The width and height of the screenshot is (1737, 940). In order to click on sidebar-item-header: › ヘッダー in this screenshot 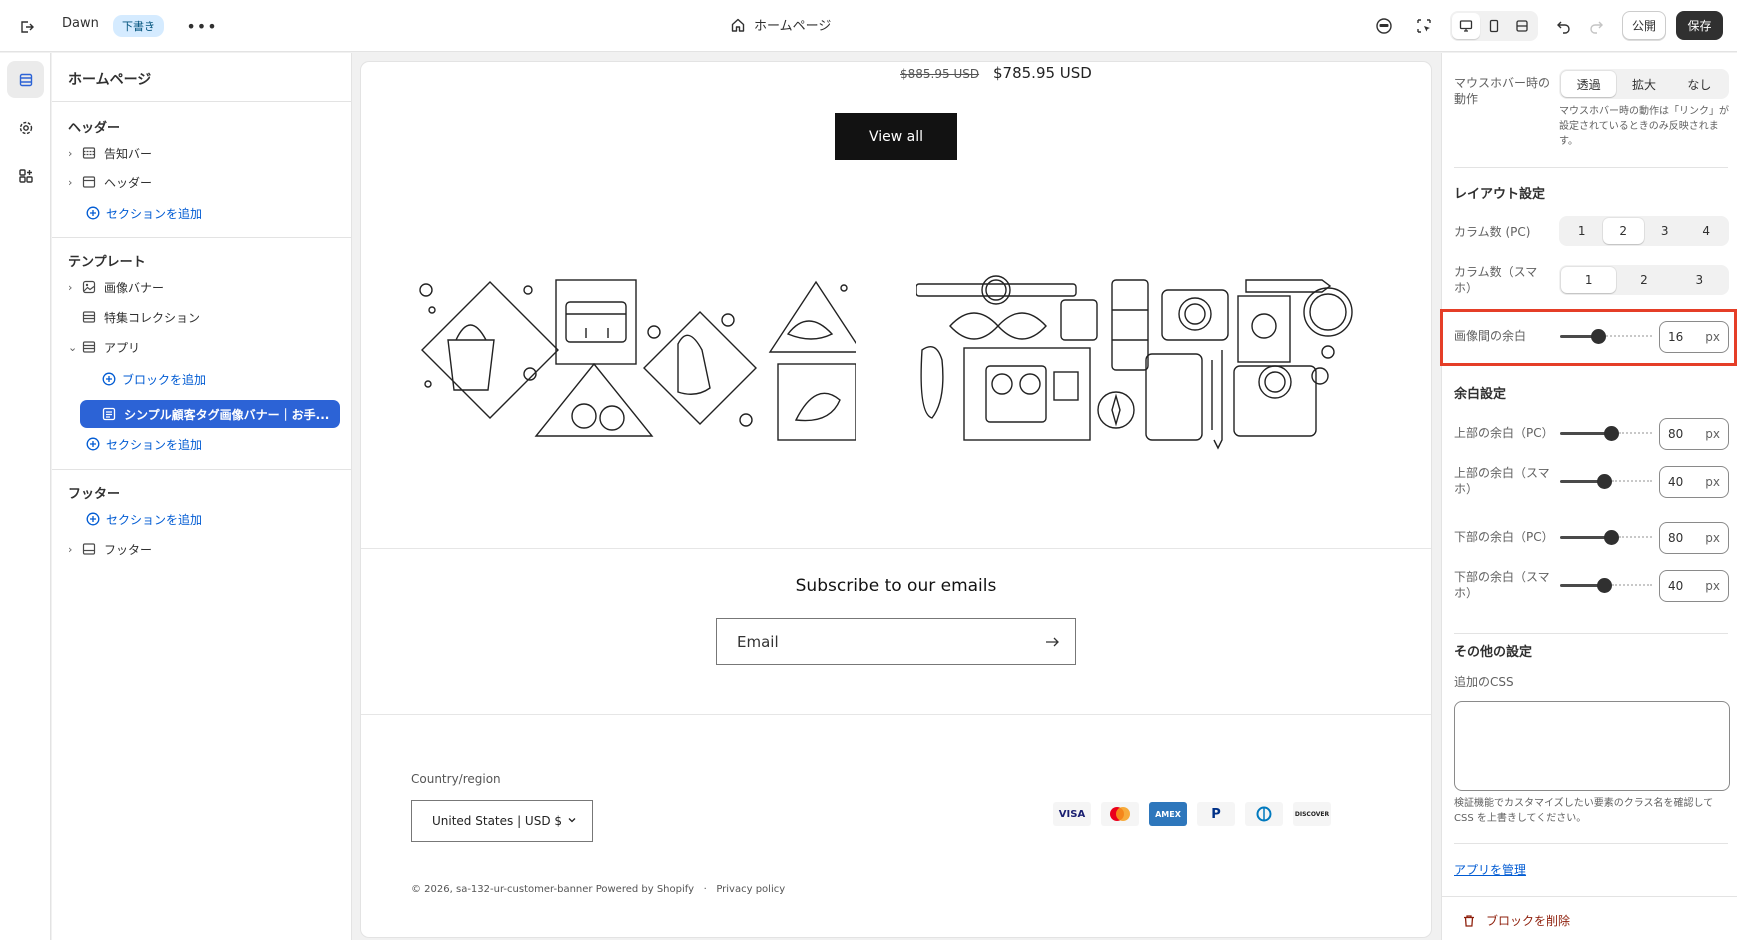, I will do `click(203, 182)`.